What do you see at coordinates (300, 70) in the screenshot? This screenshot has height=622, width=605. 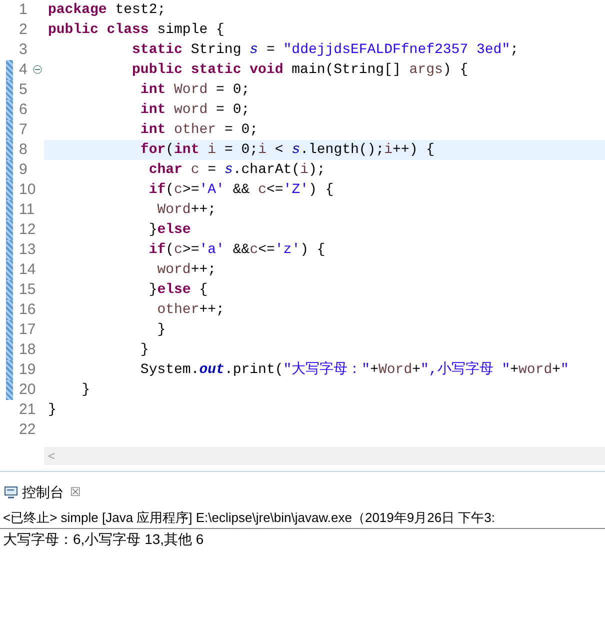 I see `code-line: public static void main(String[] args) {` at bounding box center [300, 70].